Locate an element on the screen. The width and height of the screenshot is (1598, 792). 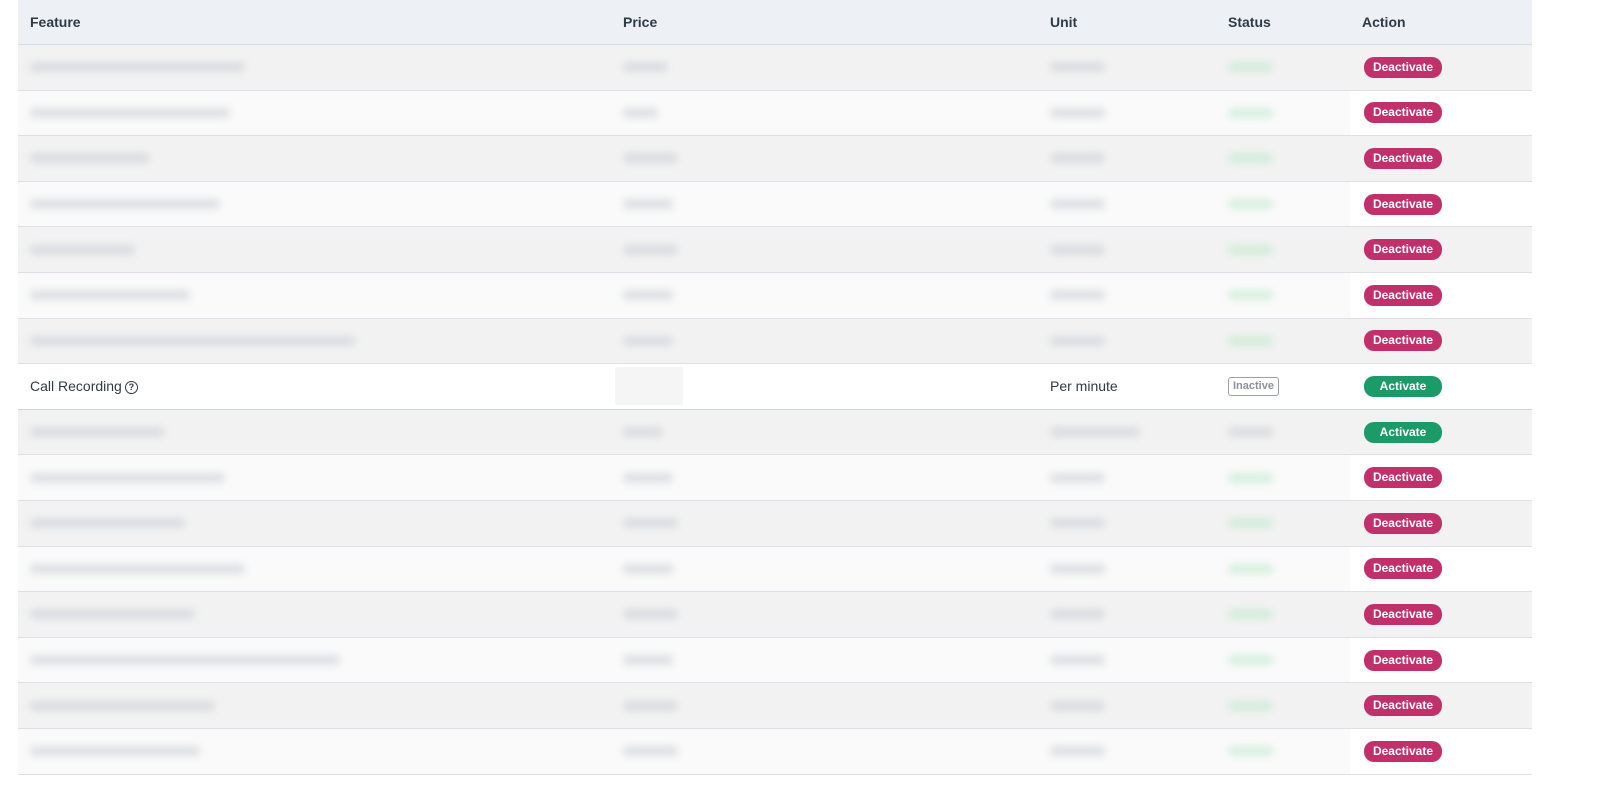
help-icon: ? is located at coordinates (131, 388).